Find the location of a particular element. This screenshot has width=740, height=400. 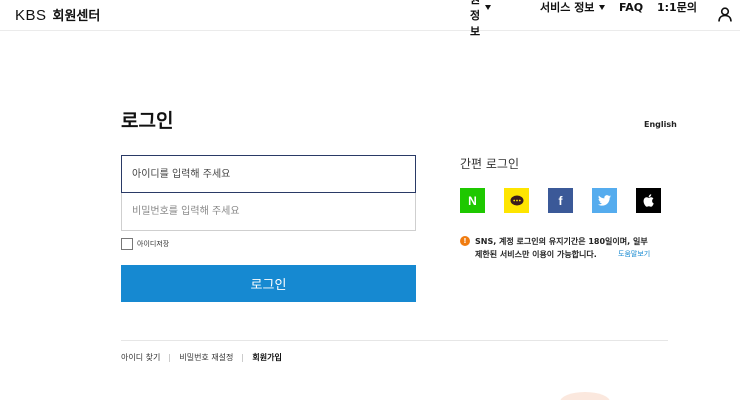

brand-logo: KBS 회원센터 is located at coordinates (57, 14).